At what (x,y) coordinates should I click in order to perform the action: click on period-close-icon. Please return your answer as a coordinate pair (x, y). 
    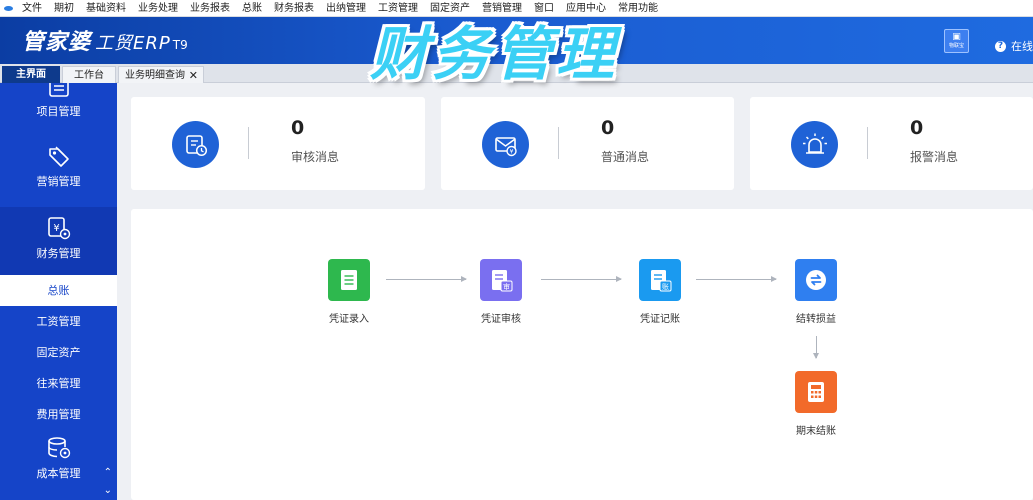
    Looking at the image, I should click on (816, 392).